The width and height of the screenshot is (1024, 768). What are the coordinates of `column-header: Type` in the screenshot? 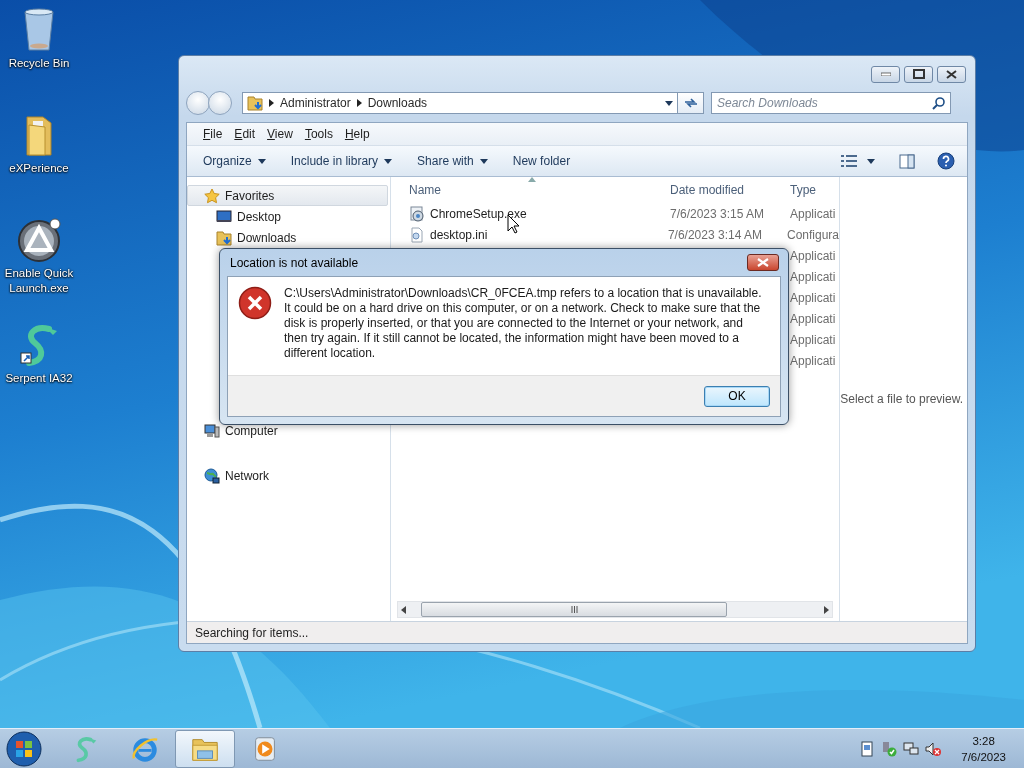 It's located at (814, 190).